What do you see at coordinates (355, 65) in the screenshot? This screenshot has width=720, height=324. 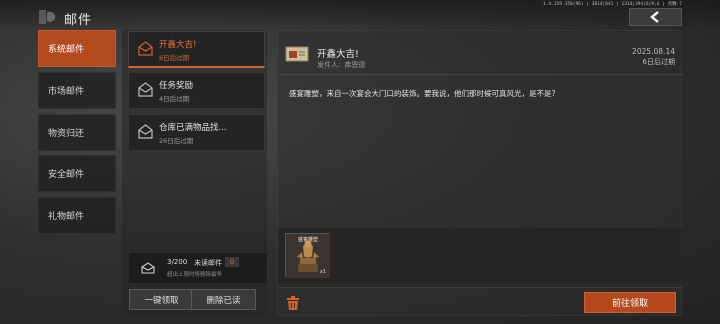 I see `sender-name: 弗恩德` at bounding box center [355, 65].